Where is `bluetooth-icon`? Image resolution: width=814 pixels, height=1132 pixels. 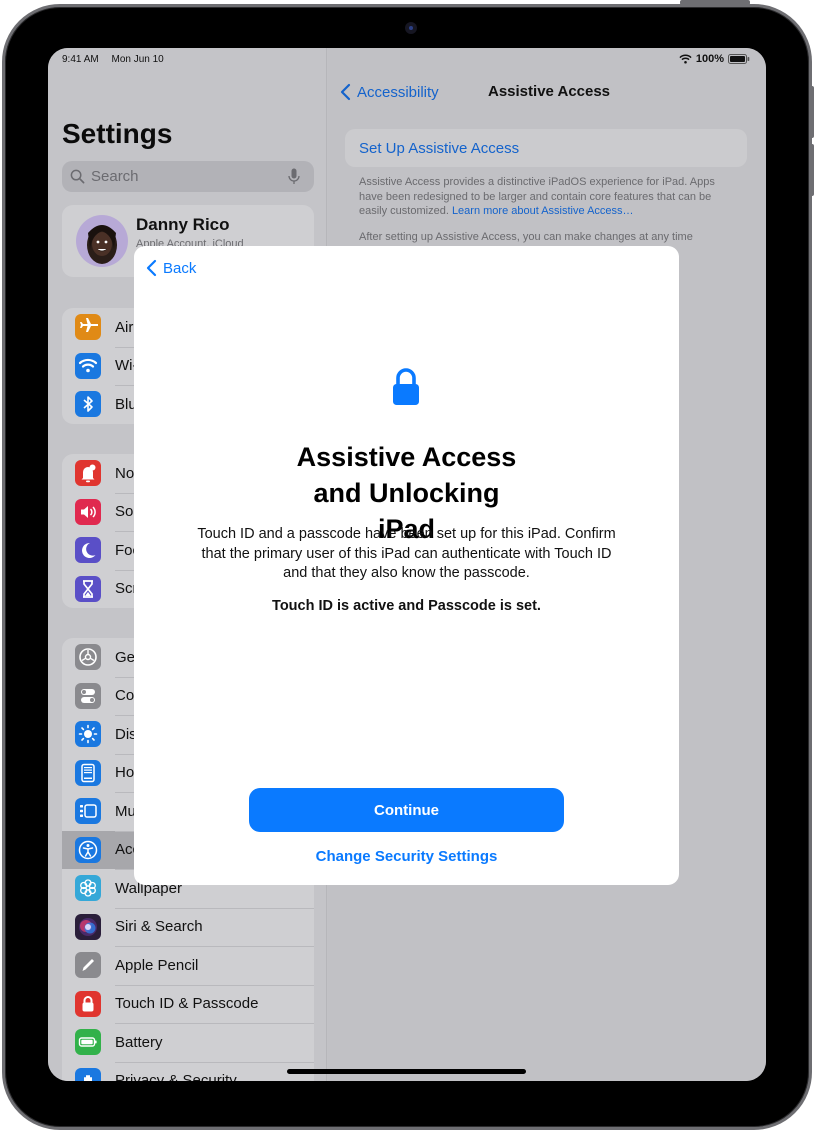 bluetooth-icon is located at coordinates (88, 404).